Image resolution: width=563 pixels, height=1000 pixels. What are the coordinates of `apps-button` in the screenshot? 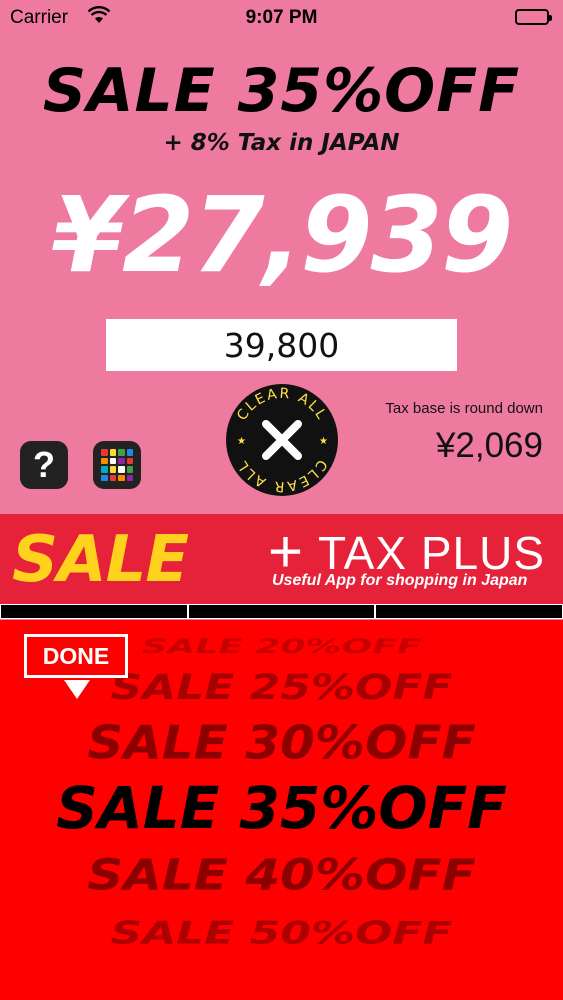 It's located at (117, 465).